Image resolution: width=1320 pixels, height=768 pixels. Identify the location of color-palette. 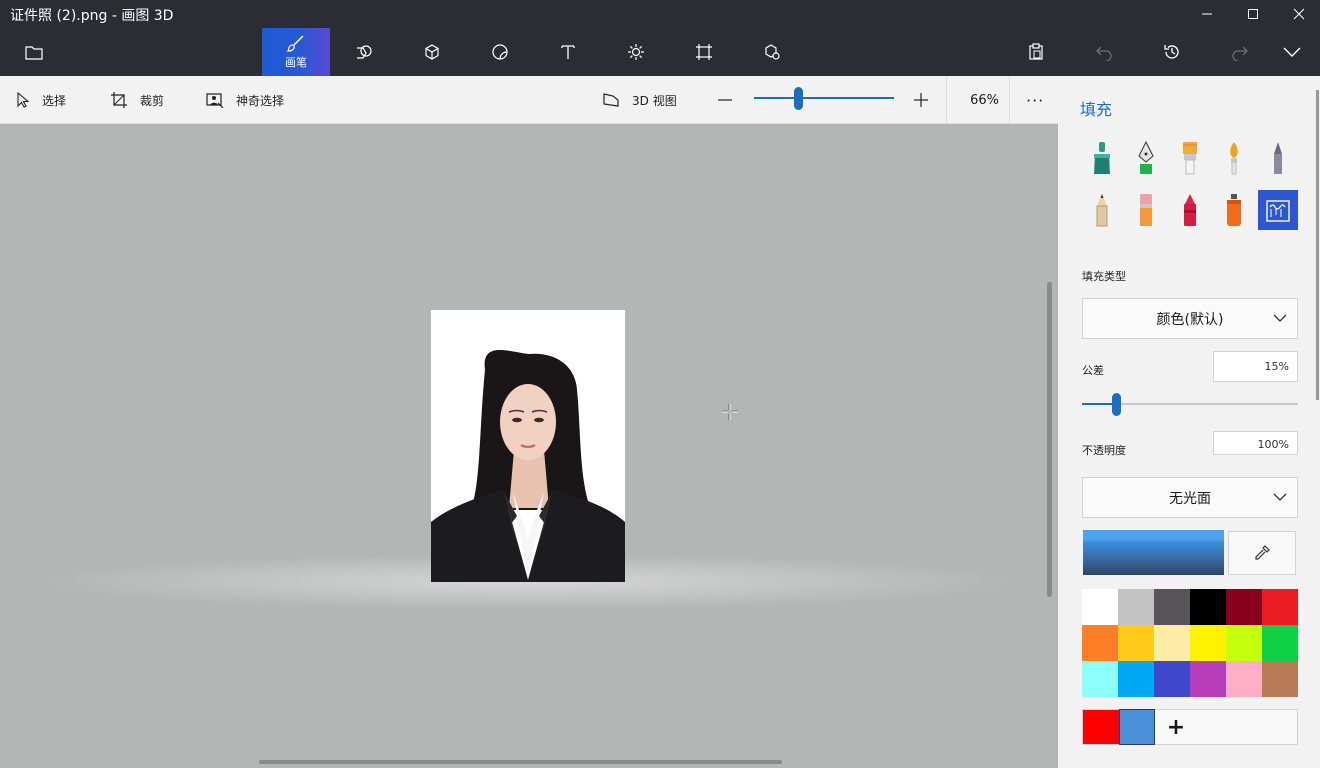
(1190, 643).